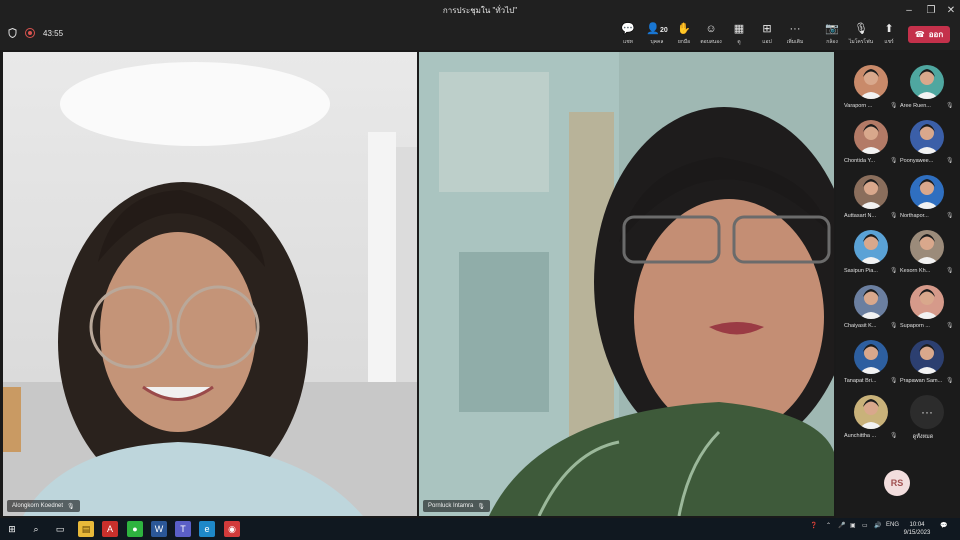 This screenshot has width=960, height=540. What do you see at coordinates (110, 529) in the screenshot?
I see `pdf-icon: A` at bounding box center [110, 529].